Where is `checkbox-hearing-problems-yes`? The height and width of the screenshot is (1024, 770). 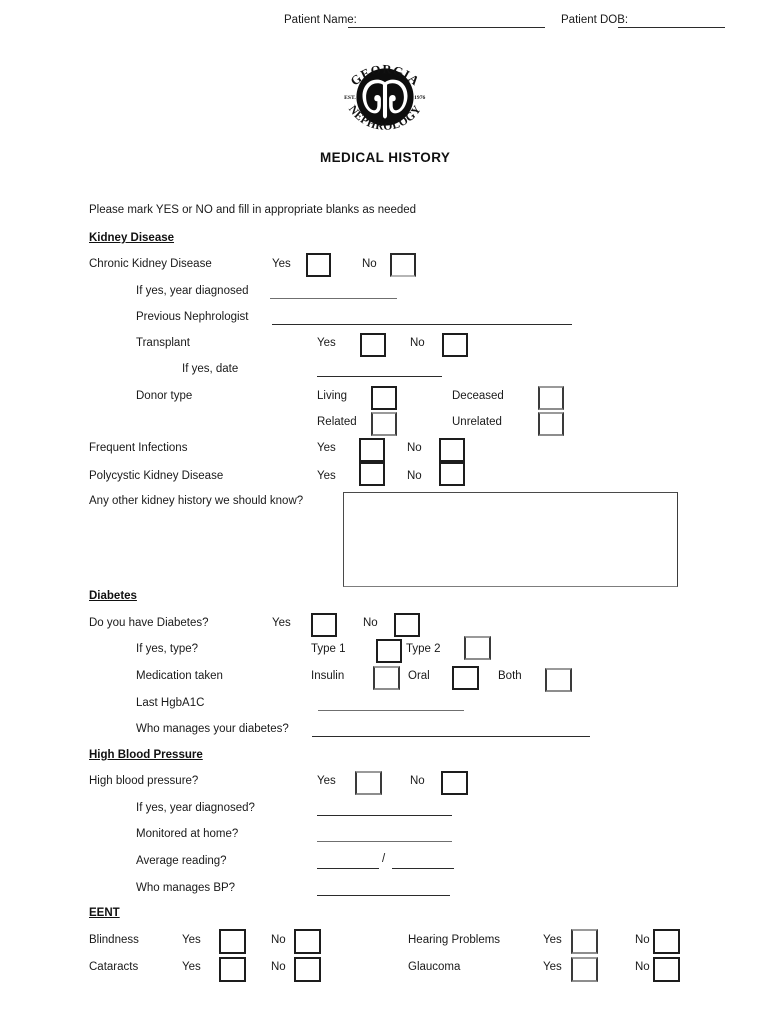
checkbox-hearing-problems-yes is located at coordinates (584, 941).